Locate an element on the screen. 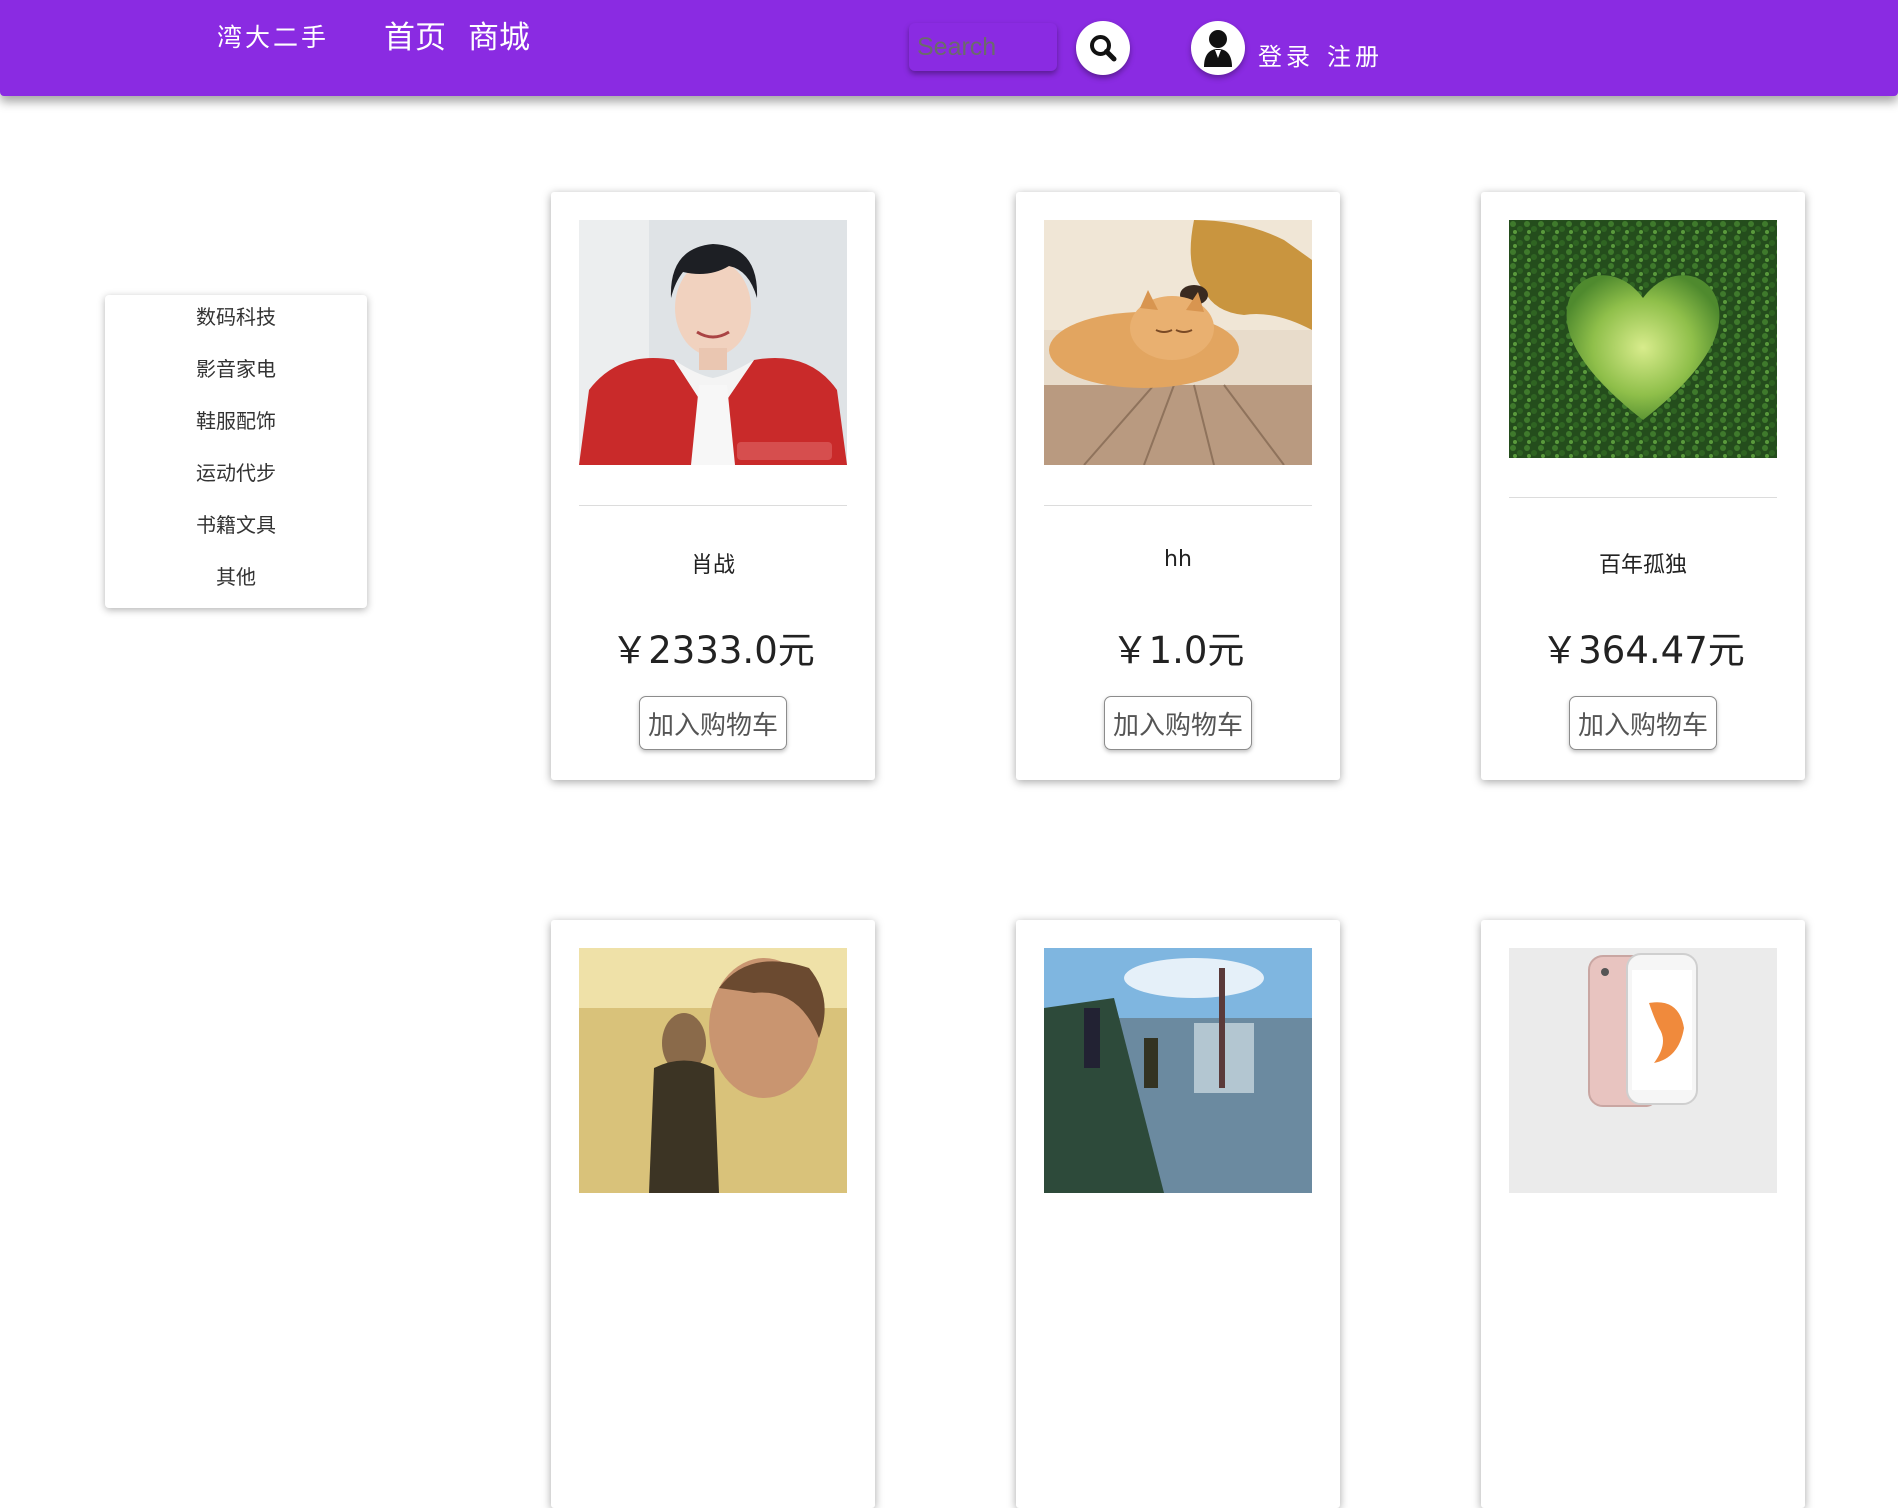  product-price: ￥364.47元 is located at coordinates (1643, 650).